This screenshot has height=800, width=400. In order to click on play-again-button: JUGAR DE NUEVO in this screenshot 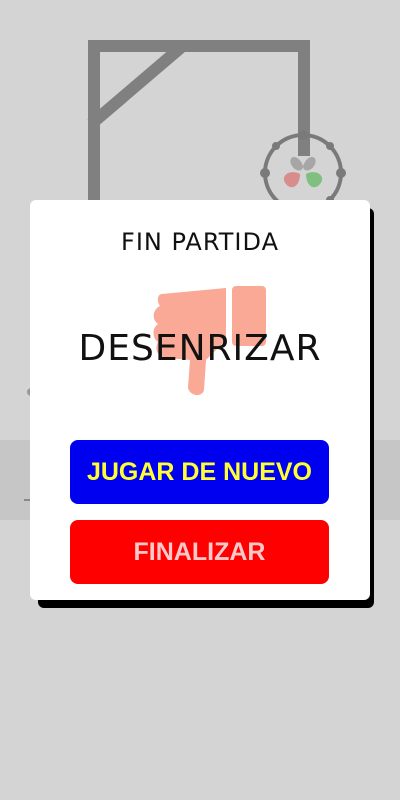, I will do `click(199, 472)`.